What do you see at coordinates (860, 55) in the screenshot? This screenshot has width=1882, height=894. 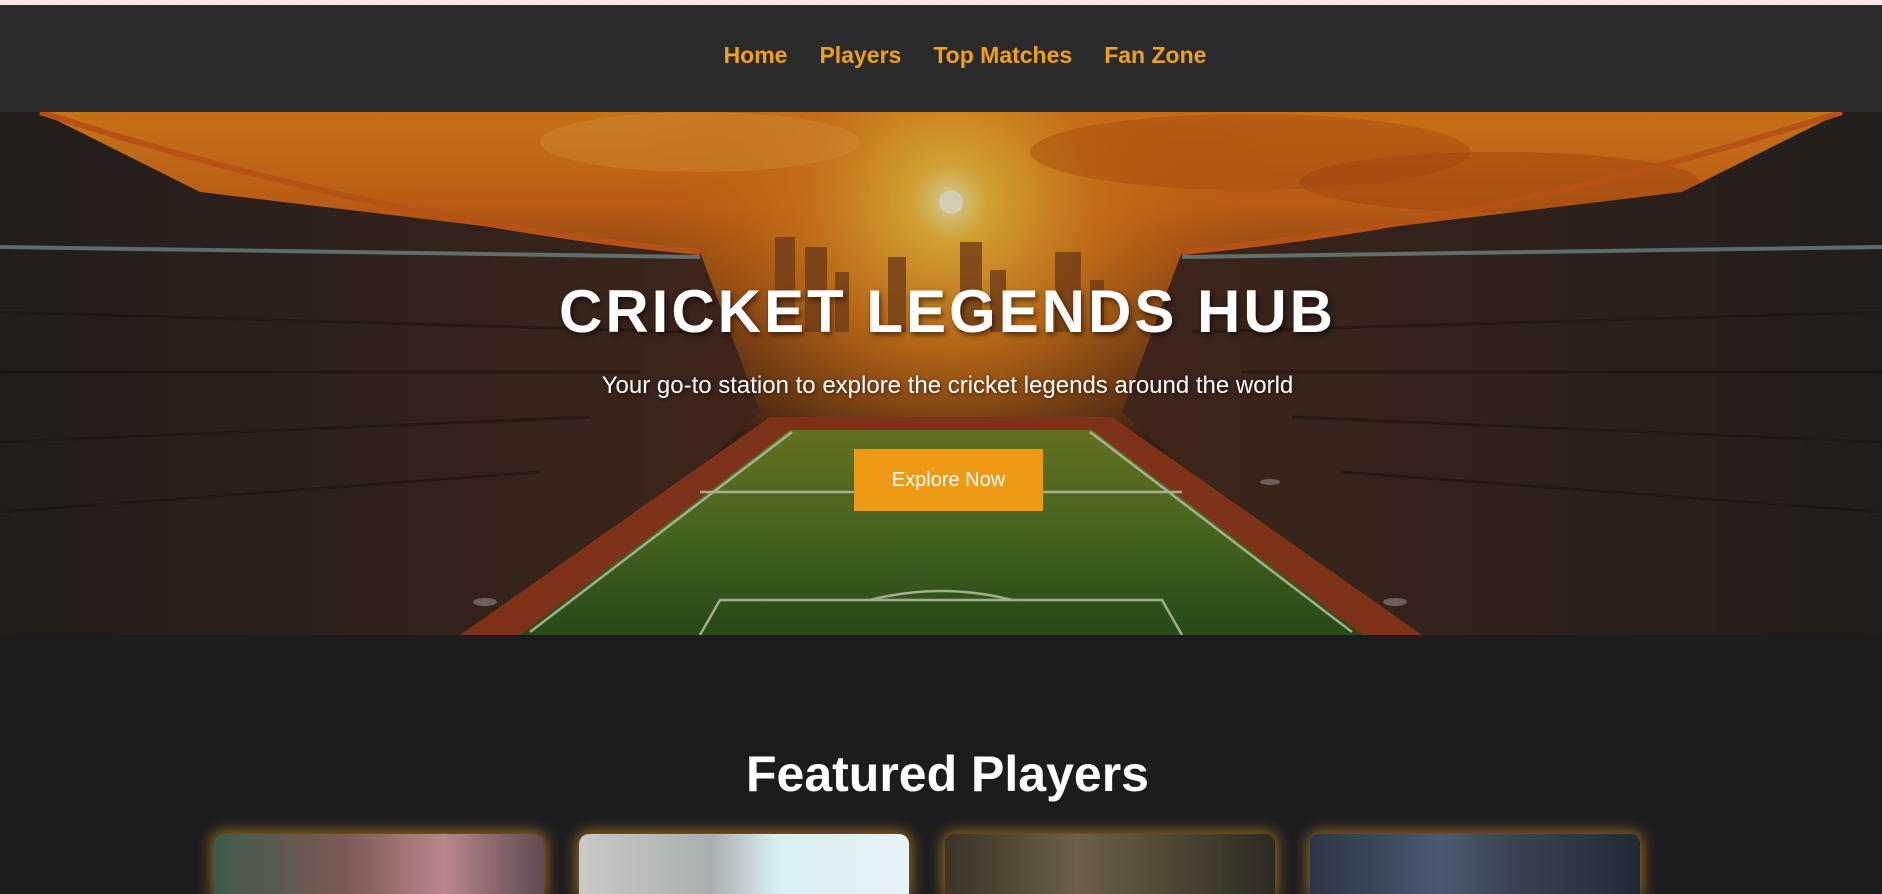 I see `nav-link-players: Players` at bounding box center [860, 55].